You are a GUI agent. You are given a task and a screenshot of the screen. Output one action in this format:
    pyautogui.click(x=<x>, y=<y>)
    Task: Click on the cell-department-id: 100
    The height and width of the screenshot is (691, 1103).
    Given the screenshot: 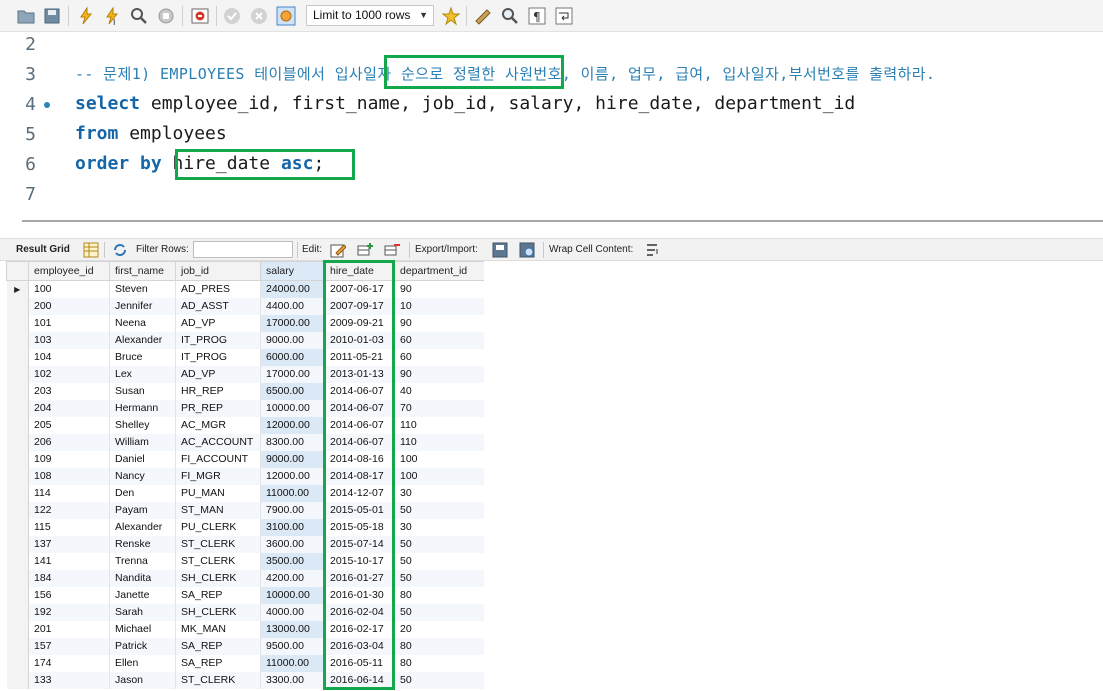 What is the action you would take?
    pyautogui.click(x=439, y=476)
    